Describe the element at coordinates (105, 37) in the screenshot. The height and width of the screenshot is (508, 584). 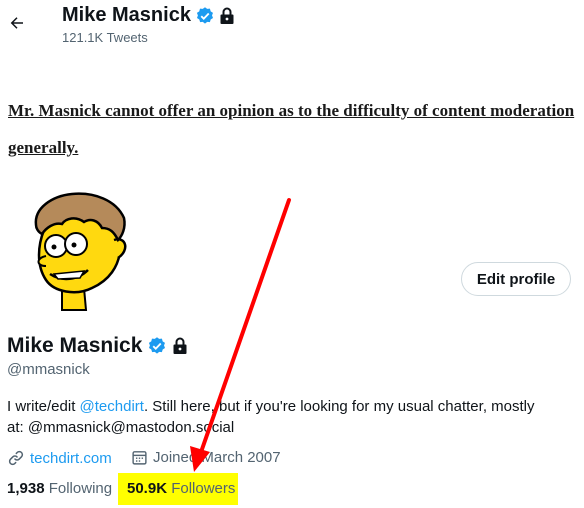
I see `tweet-count: 121.1K Tweets` at that location.